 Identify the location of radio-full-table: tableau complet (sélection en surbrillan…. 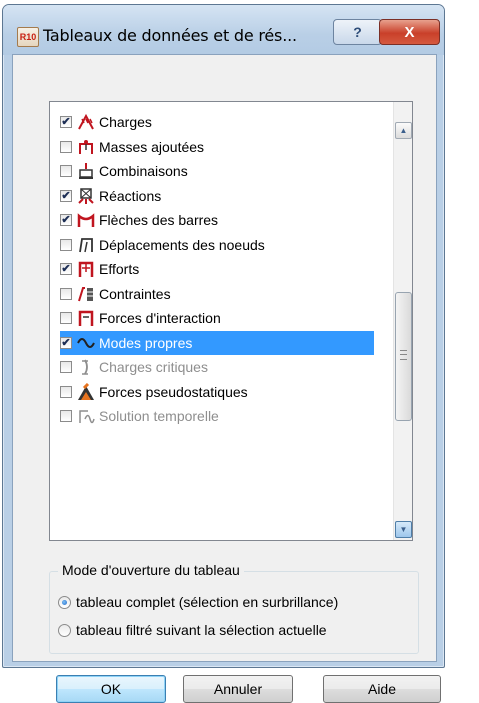
(198, 602).